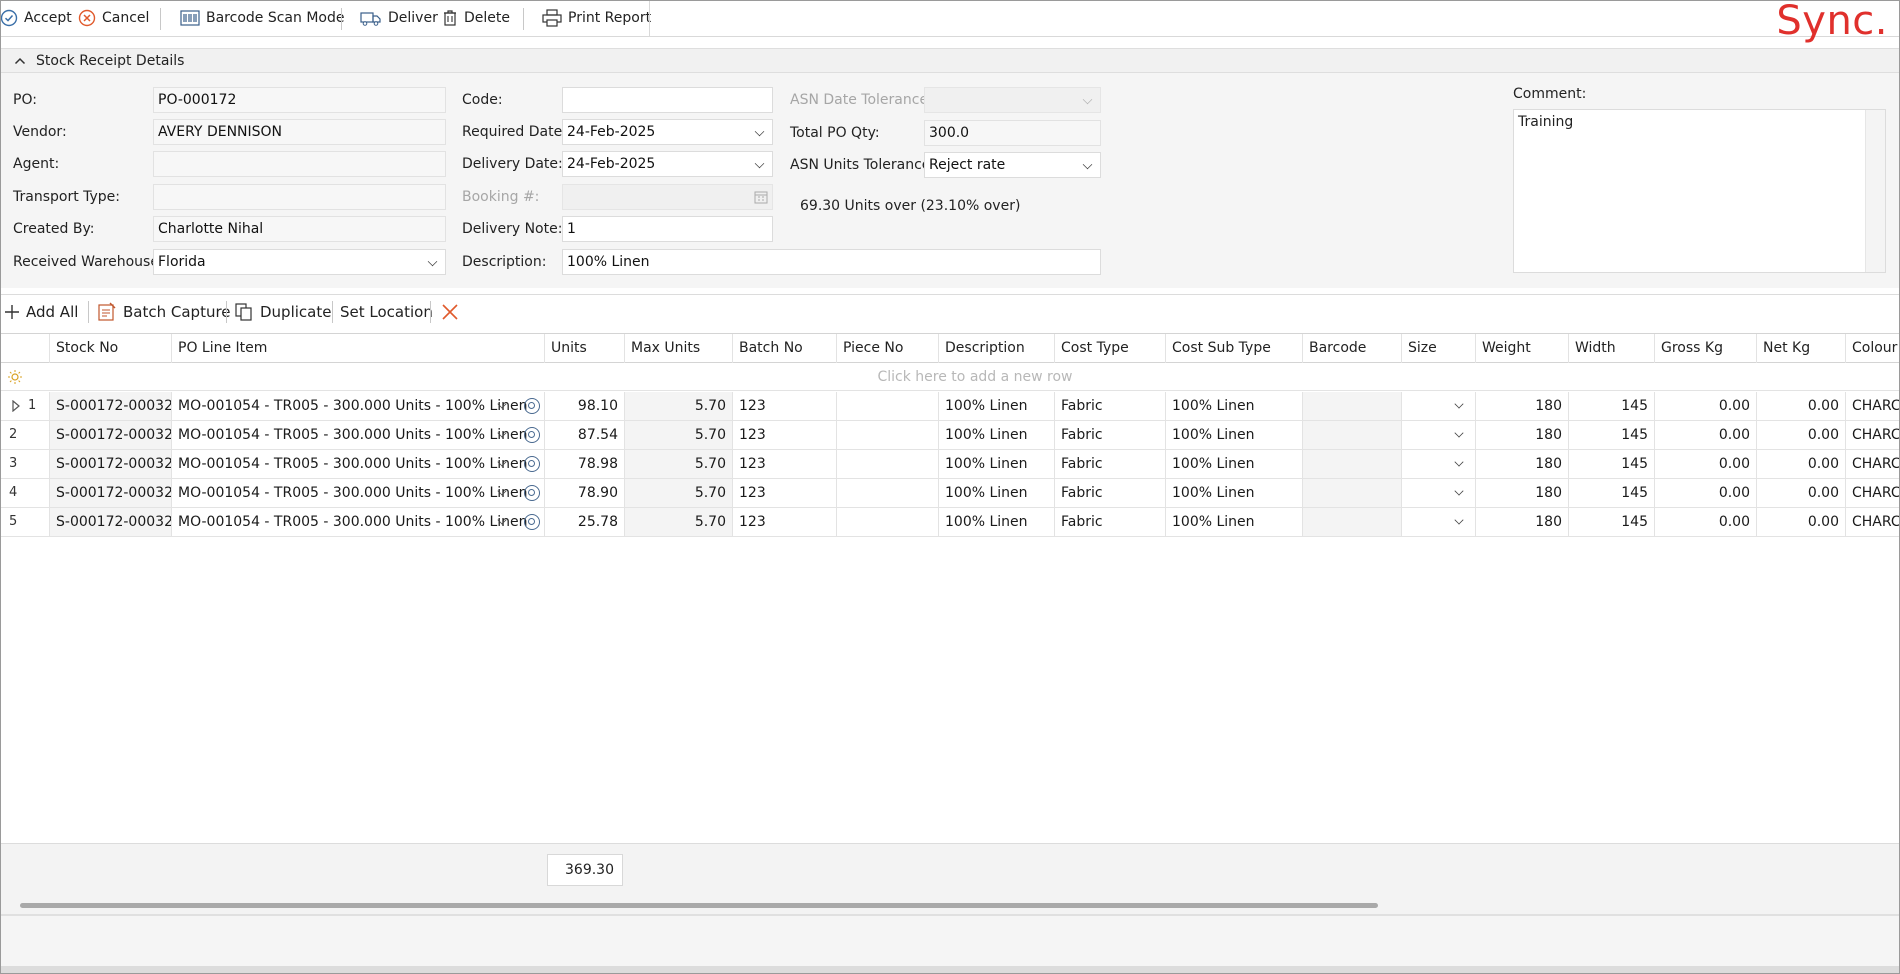 The image size is (1900, 974). What do you see at coordinates (679, 348) in the screenshot?
I see `column-header: Max Units` at bounding box center [679, 348].